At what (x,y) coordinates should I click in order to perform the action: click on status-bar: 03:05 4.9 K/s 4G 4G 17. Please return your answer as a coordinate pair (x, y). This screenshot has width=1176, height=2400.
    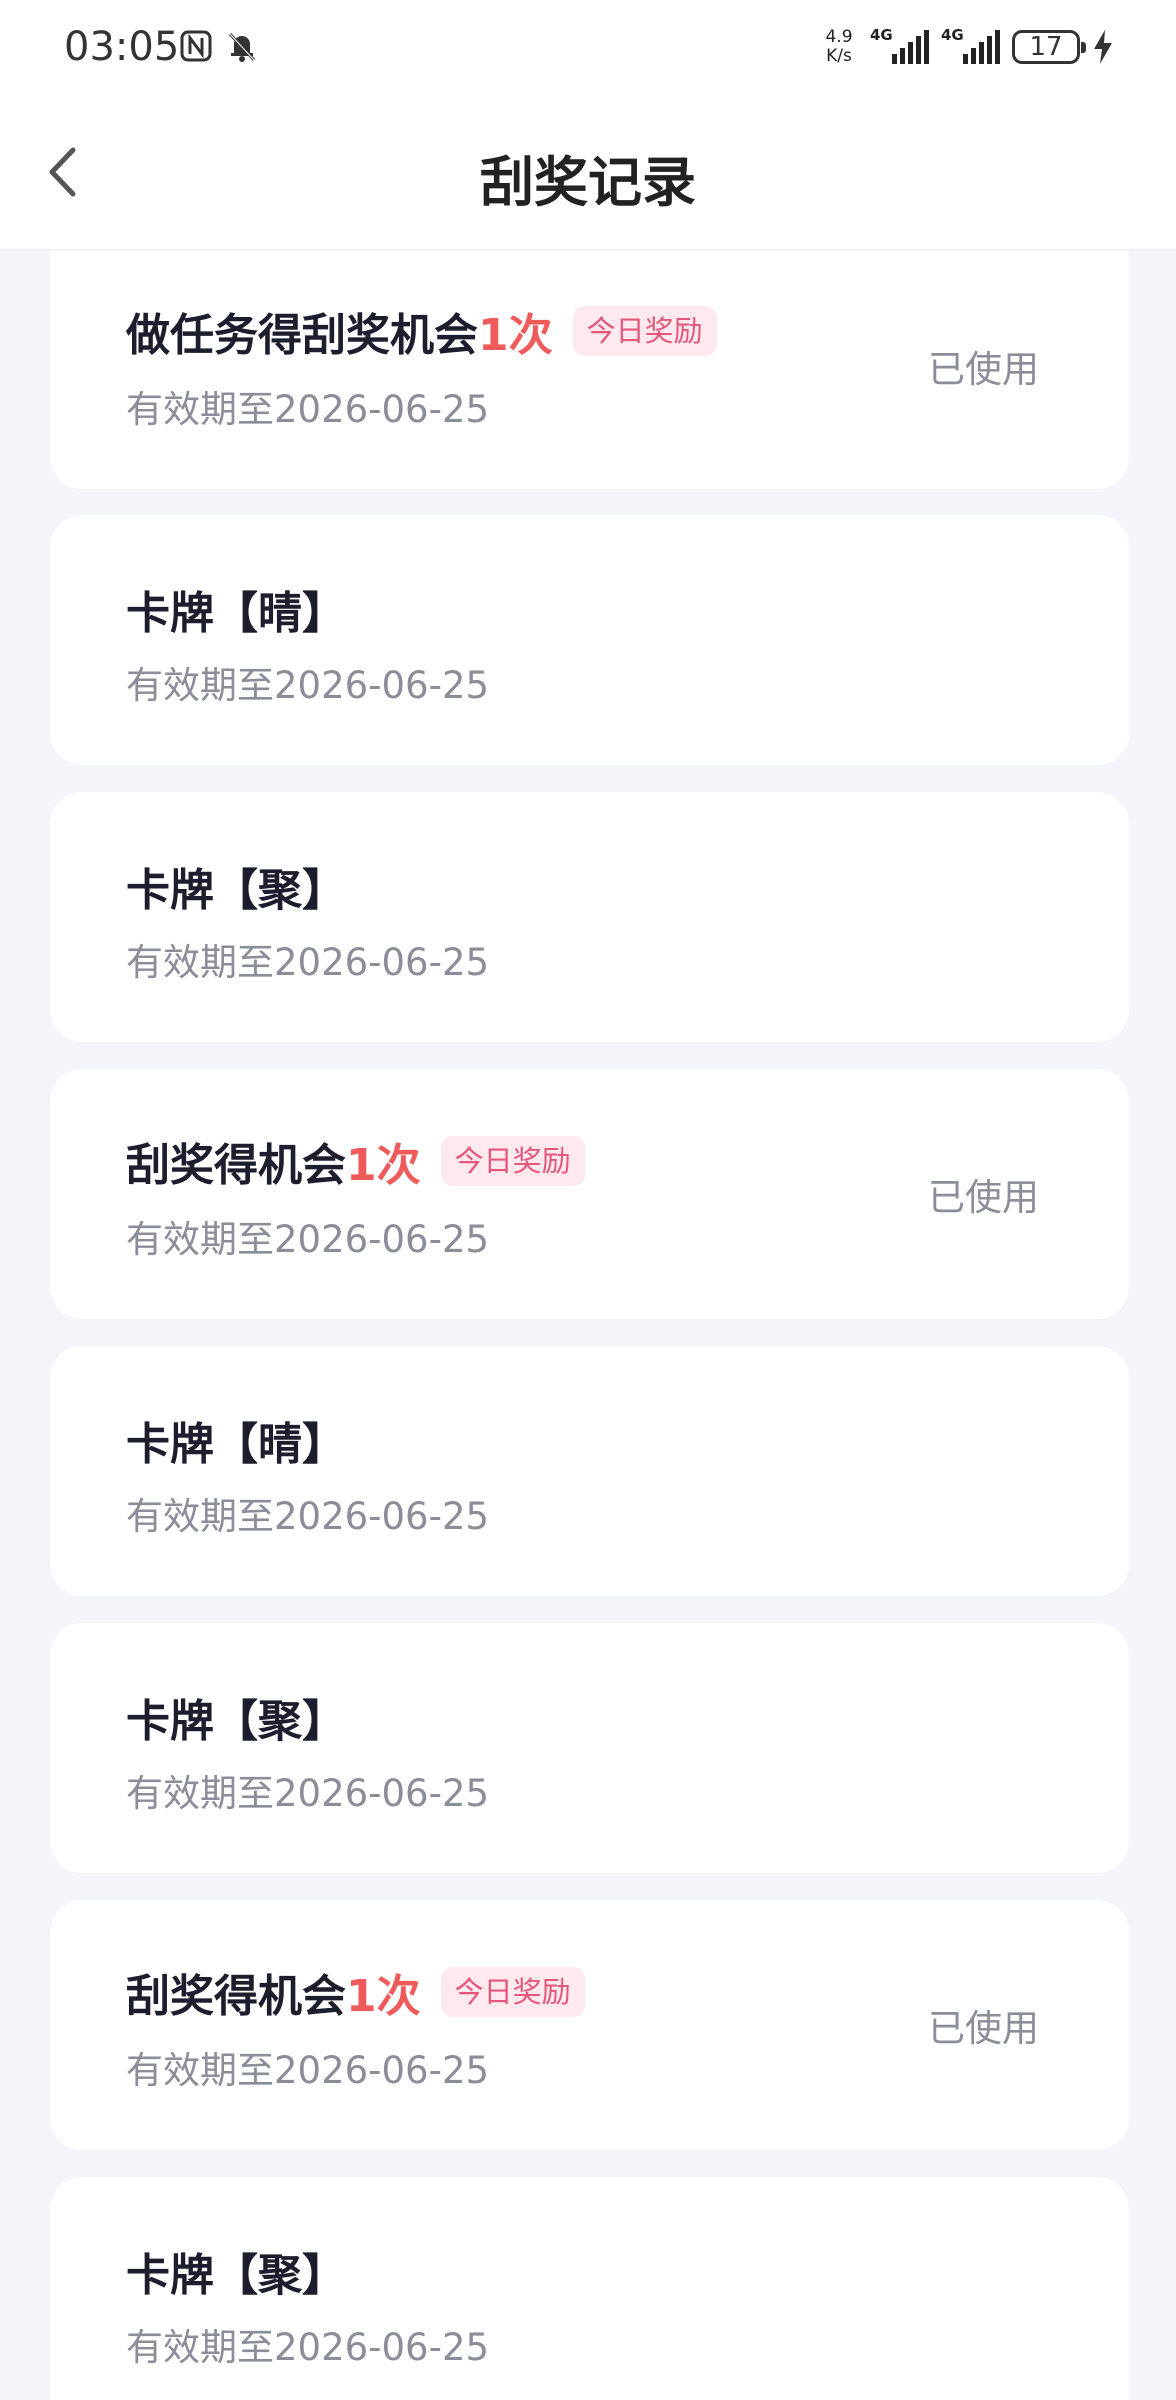
    Looking at the image, I should click on (588, 50).